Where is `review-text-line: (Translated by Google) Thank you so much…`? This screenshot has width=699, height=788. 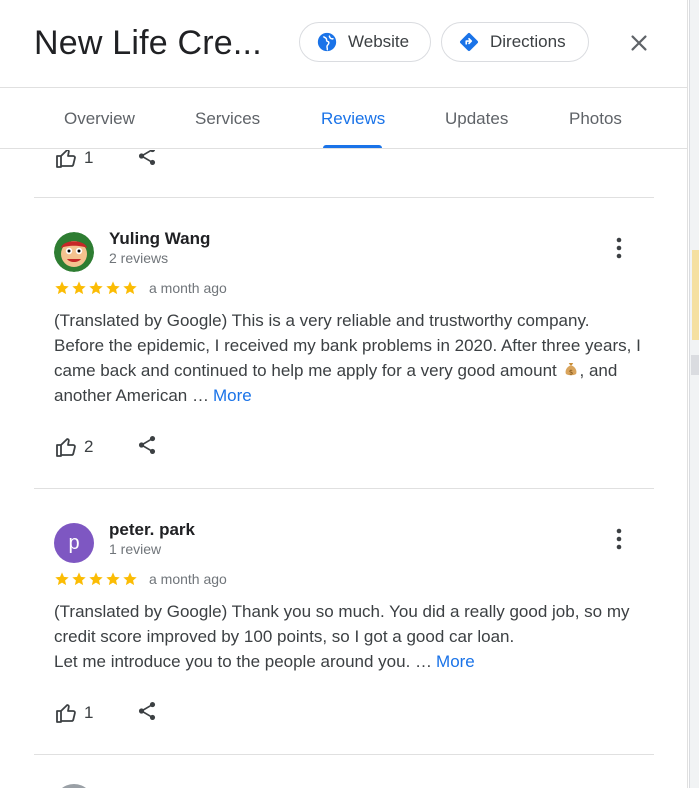
review-text-line: (Translated by Google) Thank you so much… is located at coordinates (342, 624).